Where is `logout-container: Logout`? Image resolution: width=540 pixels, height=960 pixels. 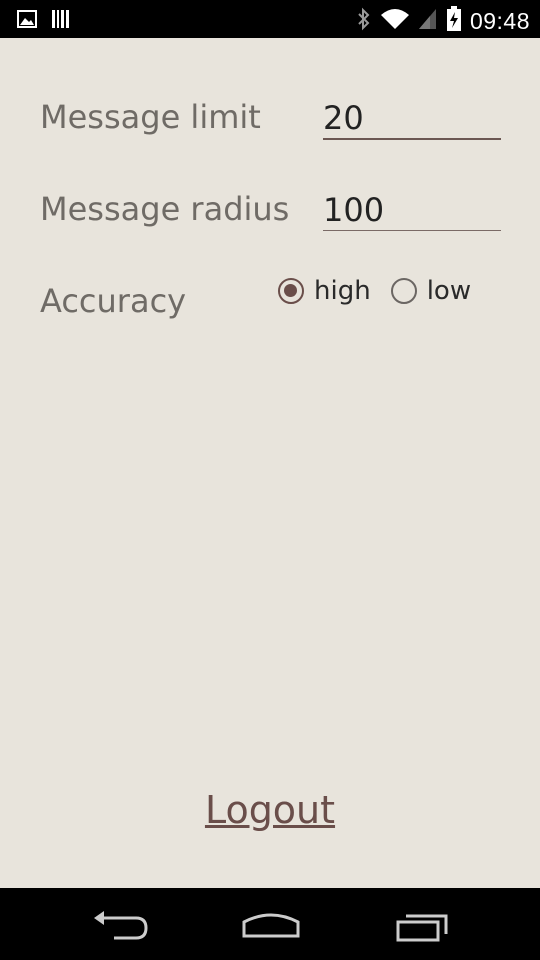
logout-container: Logout is located at coordinates (270, 810).